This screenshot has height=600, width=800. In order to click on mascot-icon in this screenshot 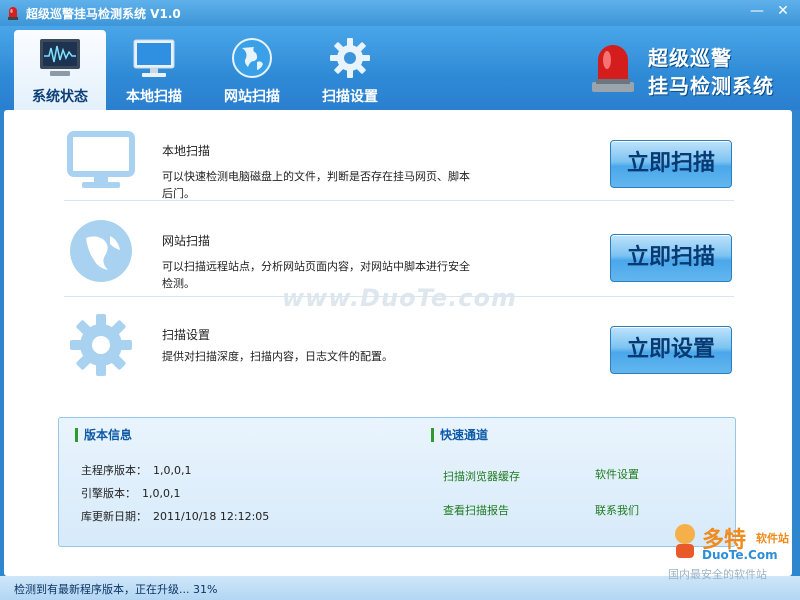, I will do `click(685, 541)`.